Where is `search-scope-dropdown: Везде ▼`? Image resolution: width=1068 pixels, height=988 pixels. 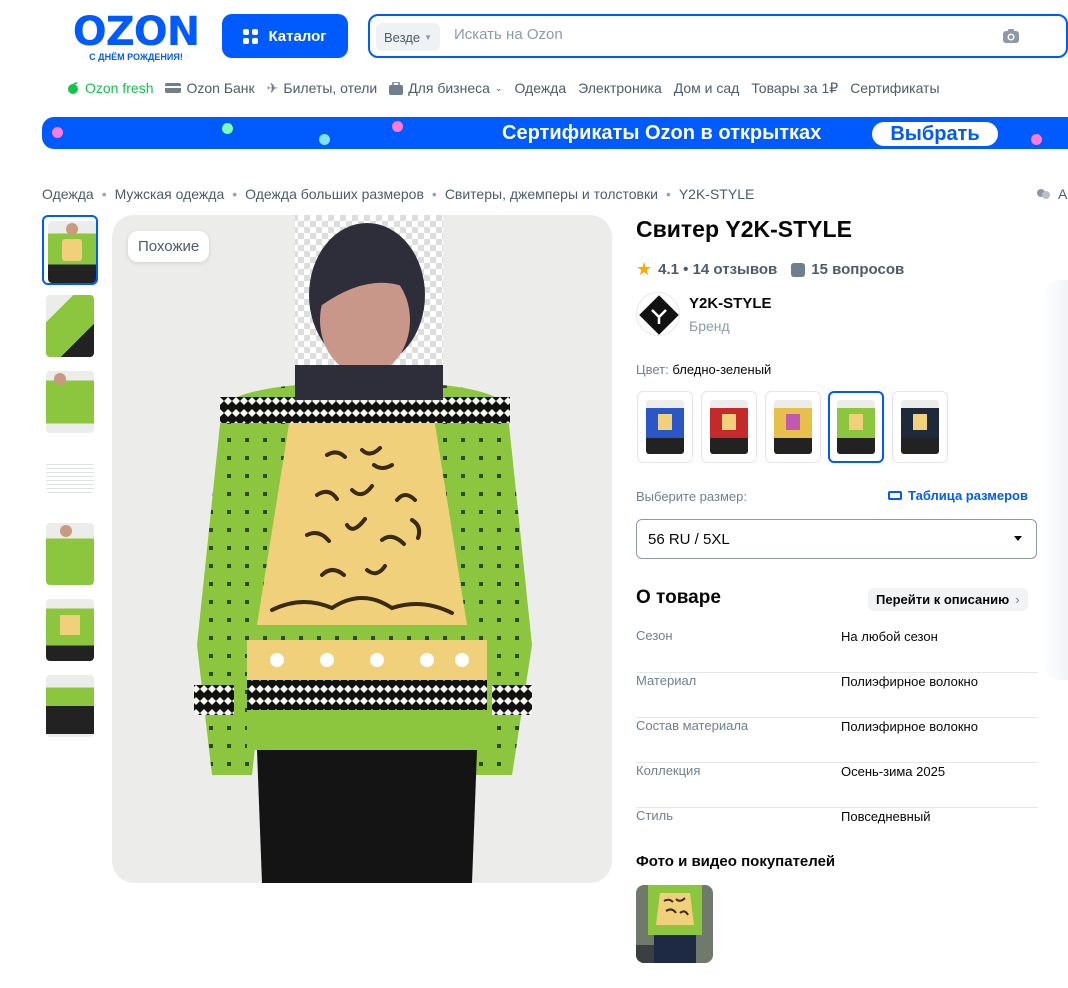
search-scope-dropdown: Везде ▼ is located at coordinates (408, 37).